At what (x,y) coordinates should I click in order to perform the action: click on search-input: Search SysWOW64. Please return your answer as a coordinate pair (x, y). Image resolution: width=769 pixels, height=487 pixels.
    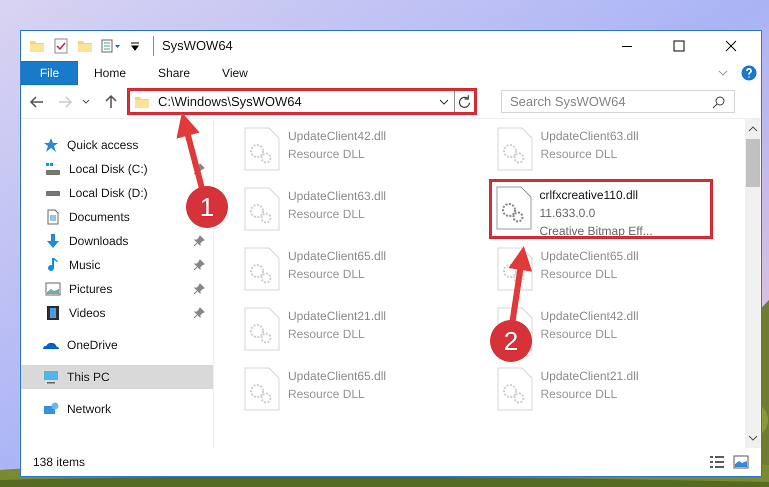
    Looking at the image, I should click on (611, 102).